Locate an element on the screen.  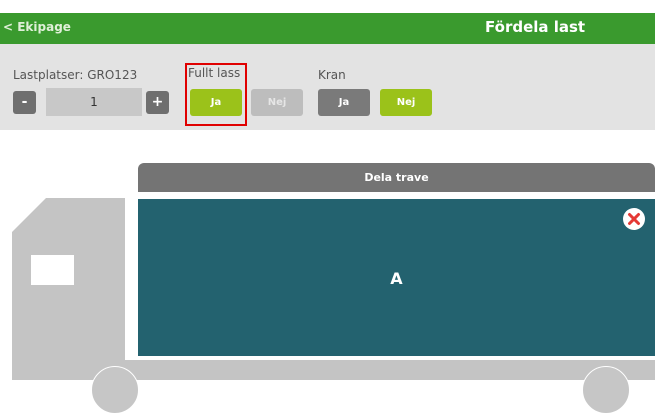
fullt-lass-no-button: Nej is located at coordinates (277, 102).